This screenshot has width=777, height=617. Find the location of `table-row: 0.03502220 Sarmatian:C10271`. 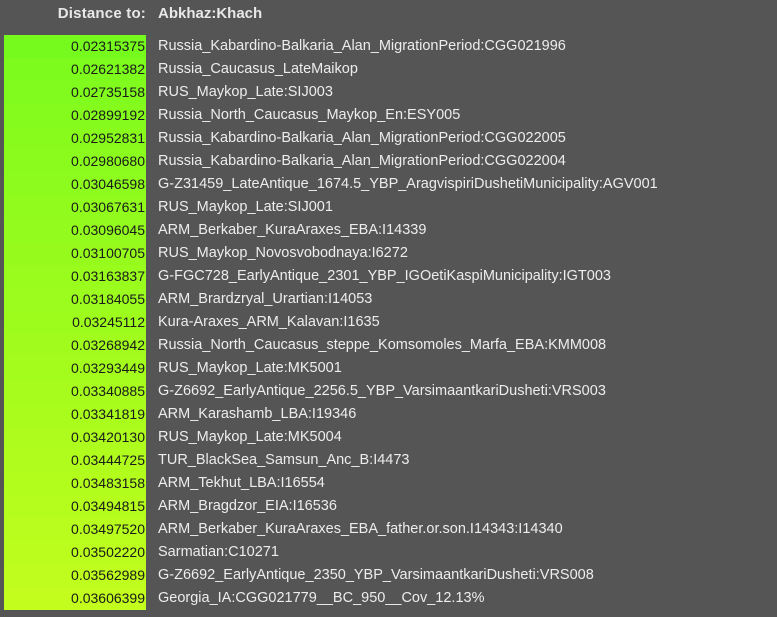

table-row: 0.03502220 Sarmatian:C10271 is located at coordinates (388, 552).